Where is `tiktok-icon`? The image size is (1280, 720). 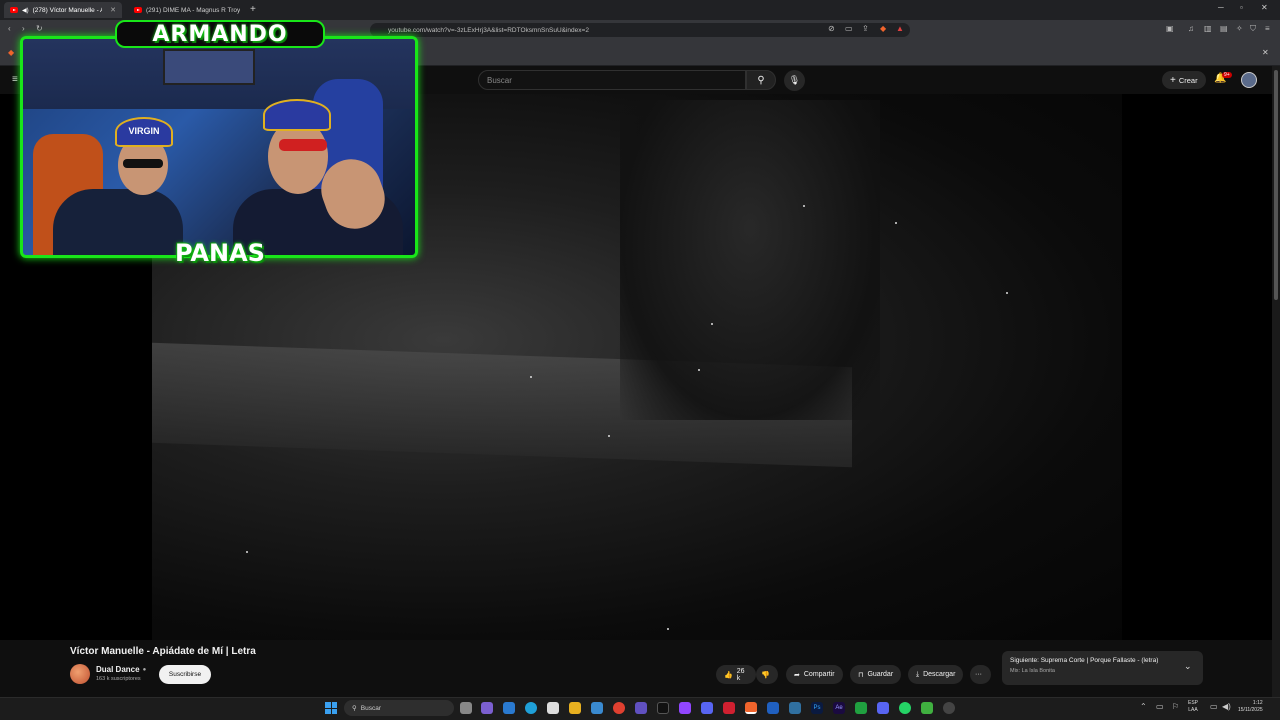
tiktok-icon is located at coordinates (663, 708).